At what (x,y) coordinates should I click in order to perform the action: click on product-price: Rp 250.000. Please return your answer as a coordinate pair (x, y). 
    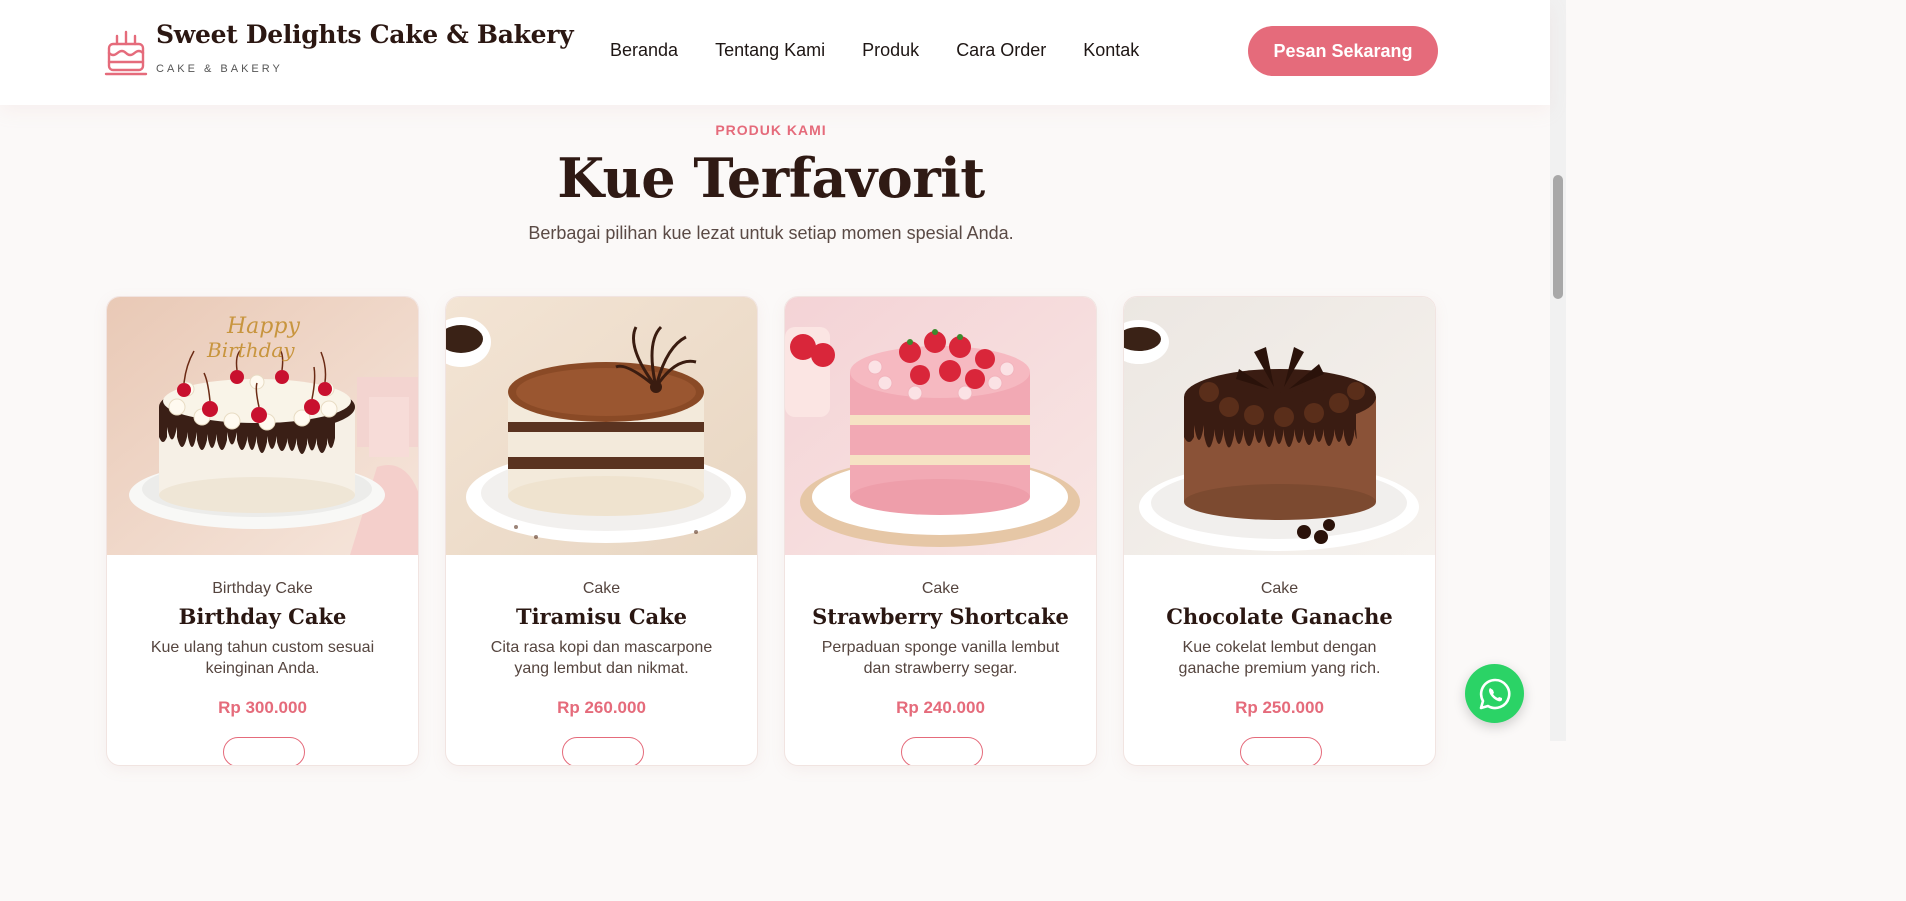
    Looking at the image, I should click on (1279, 707).